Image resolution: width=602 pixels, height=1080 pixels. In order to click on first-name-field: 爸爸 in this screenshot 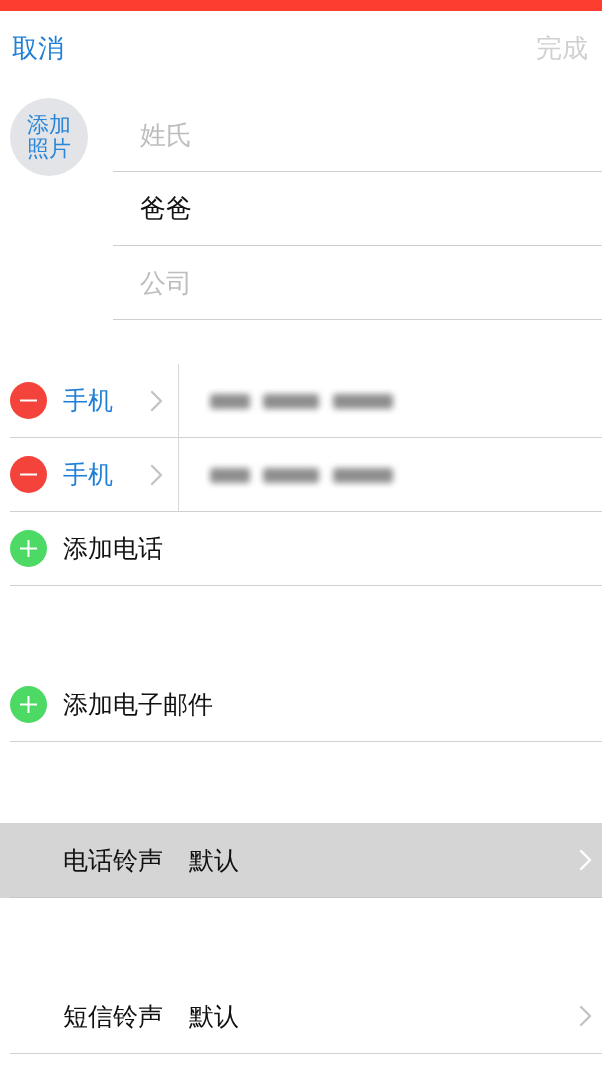, I will do `click(357, 209)`.